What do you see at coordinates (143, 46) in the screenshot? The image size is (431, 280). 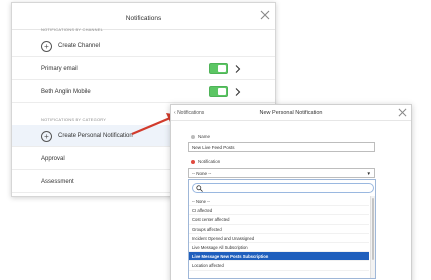 I see `create-channel-row: + Create Channel` at bounding box center [143, 46].